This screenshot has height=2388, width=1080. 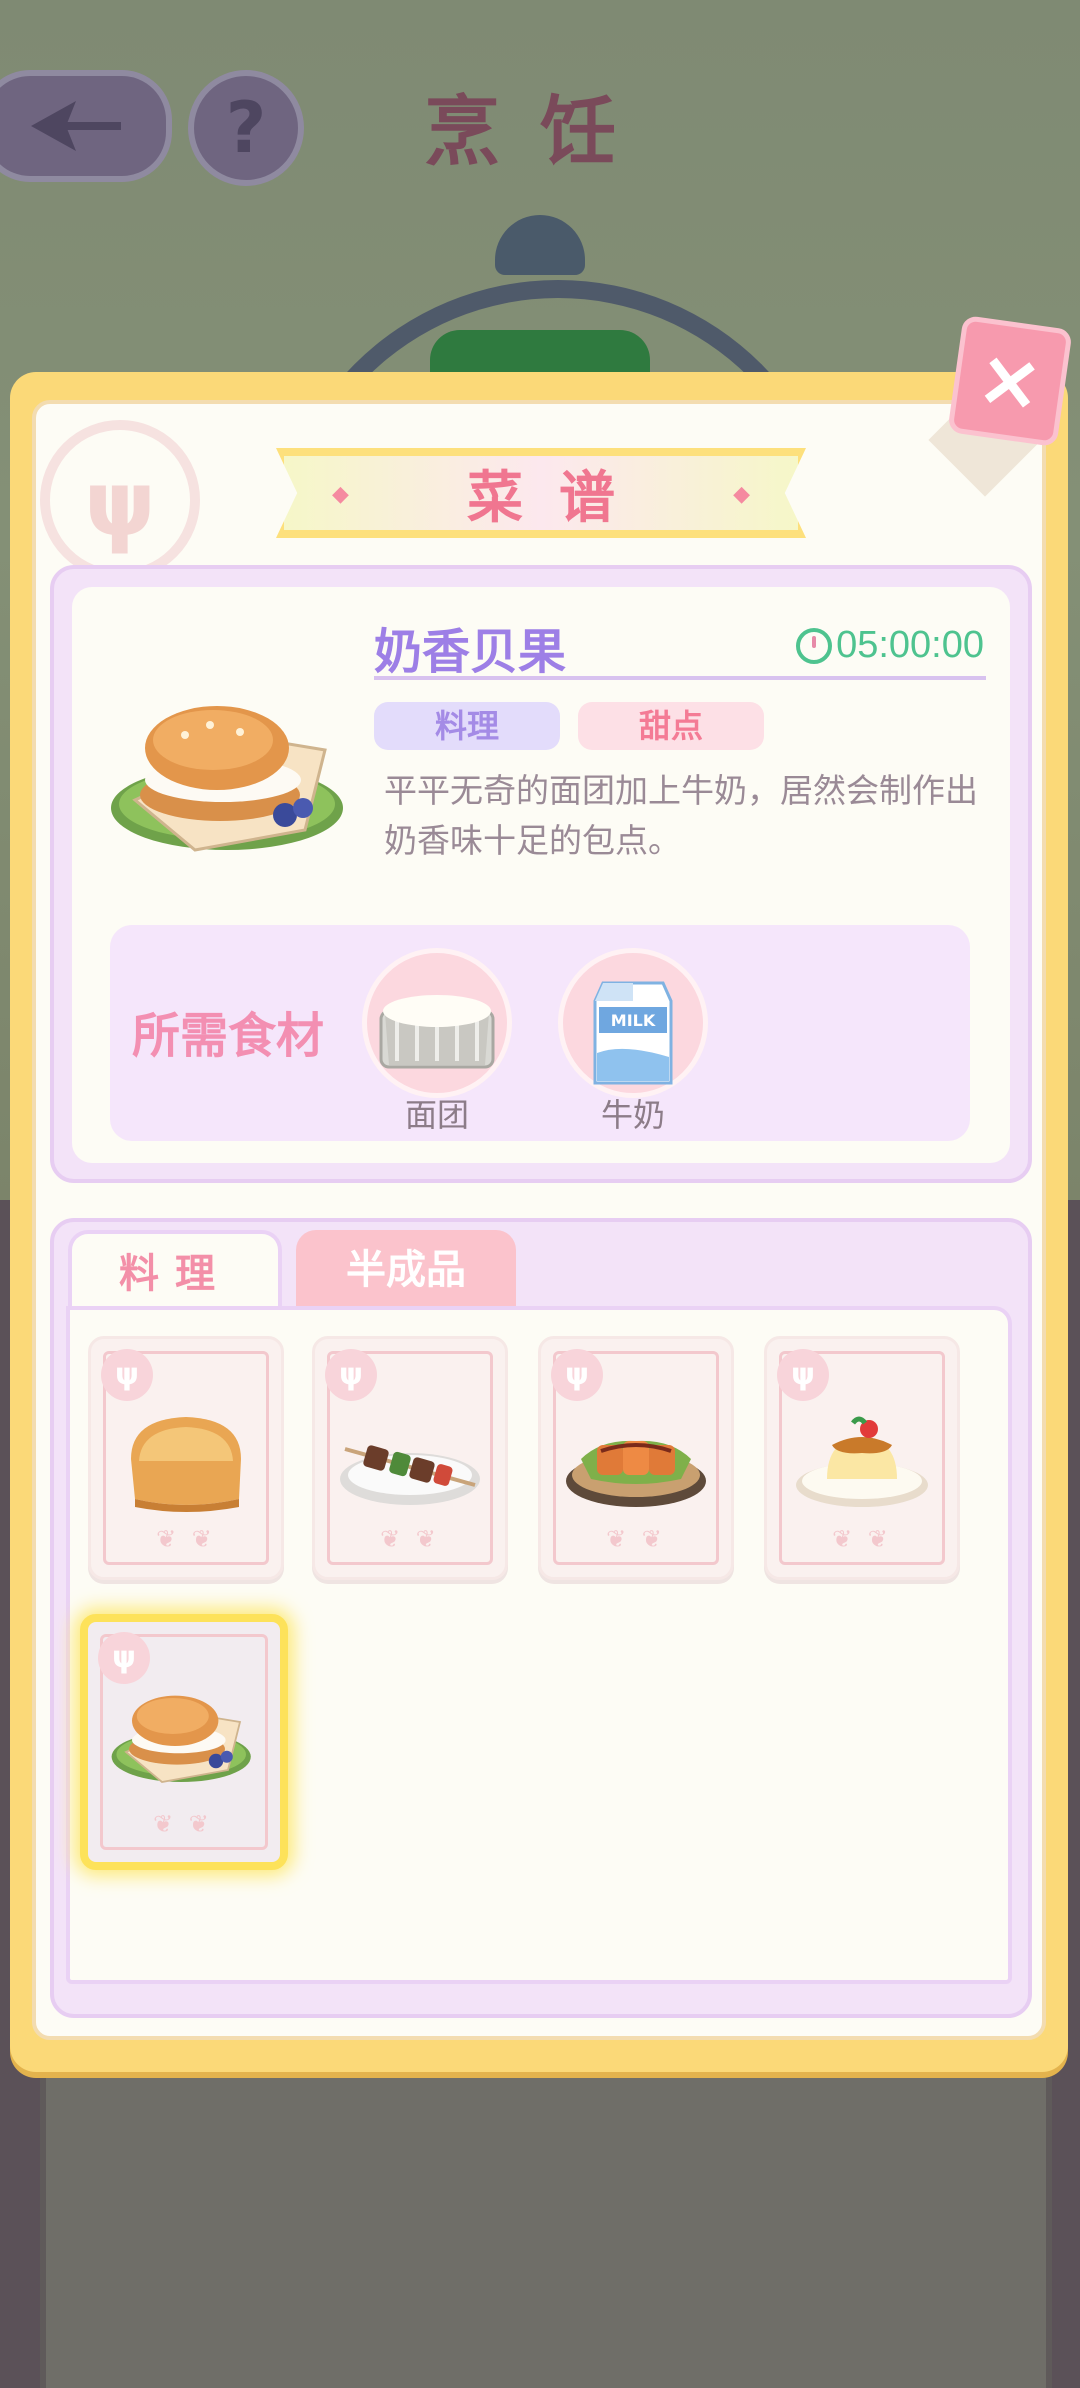 I want to click on recipe-card-bread: ψ ❦ ❦, so click(x=186, y=1458).